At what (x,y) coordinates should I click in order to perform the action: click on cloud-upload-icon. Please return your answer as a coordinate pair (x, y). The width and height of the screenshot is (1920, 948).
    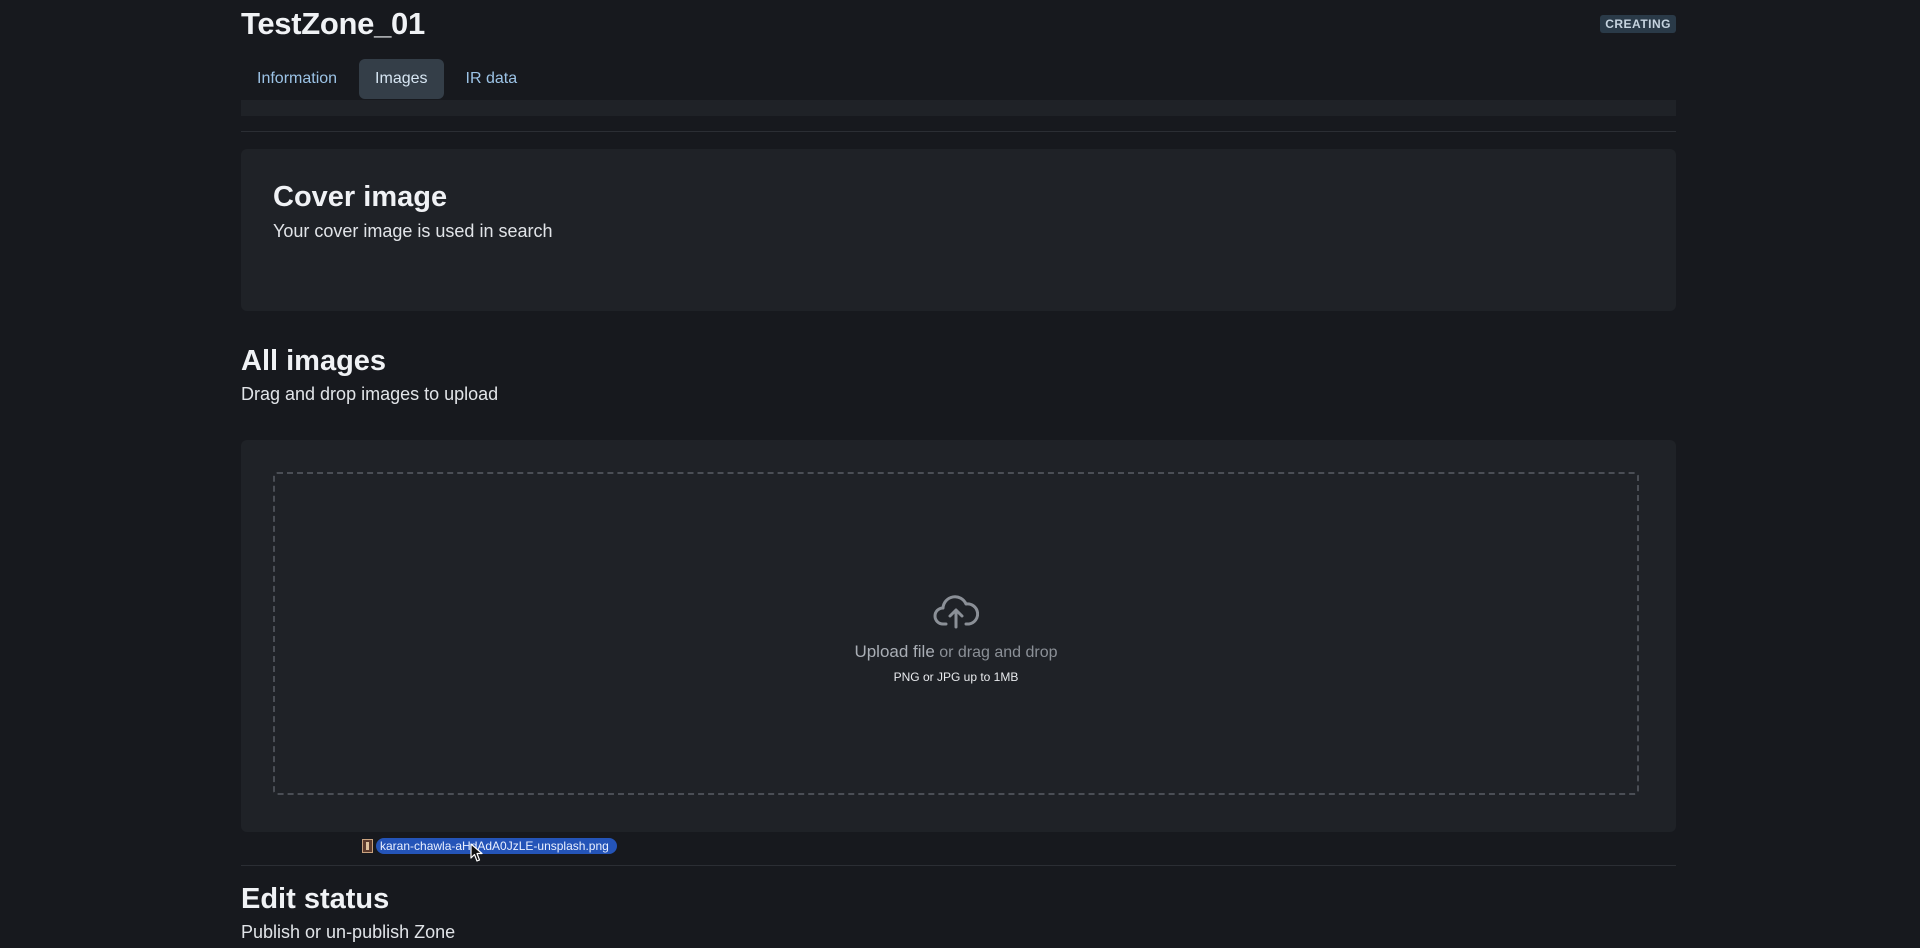
    Looking at the image, I should click on (956, 612).